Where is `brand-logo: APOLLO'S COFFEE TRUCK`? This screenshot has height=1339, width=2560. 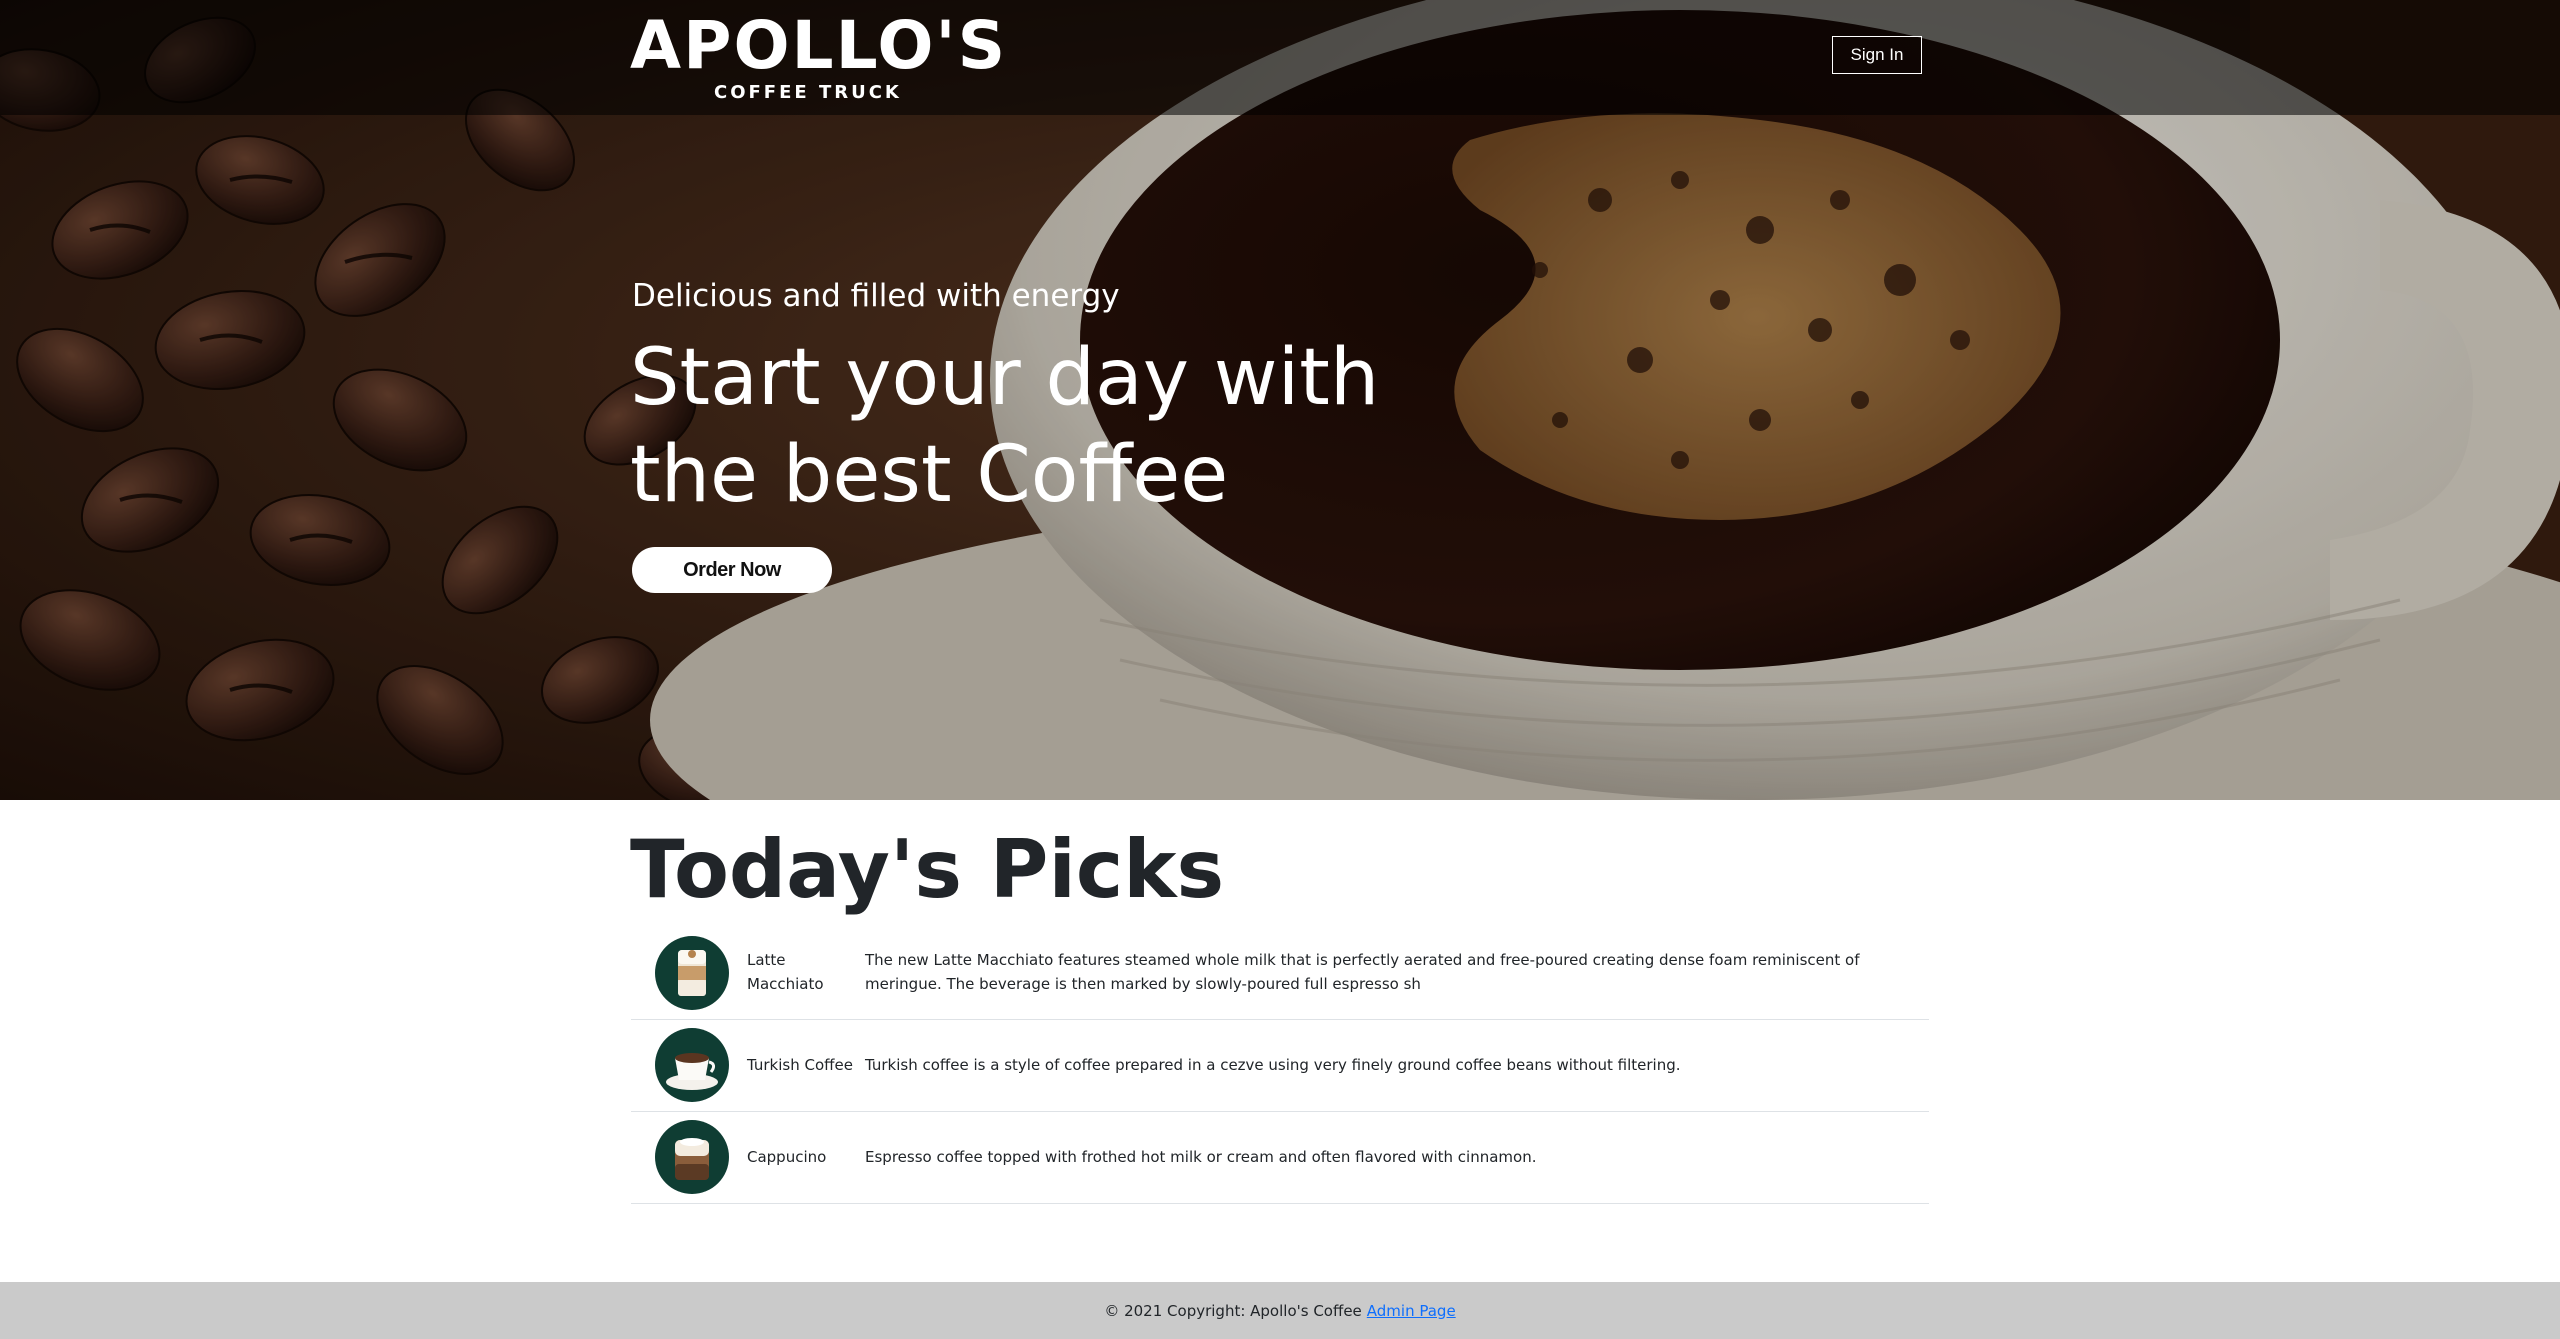 brand-logo: APOLLO'S COFFEE TRUCK is located at coordinates (817, 58).